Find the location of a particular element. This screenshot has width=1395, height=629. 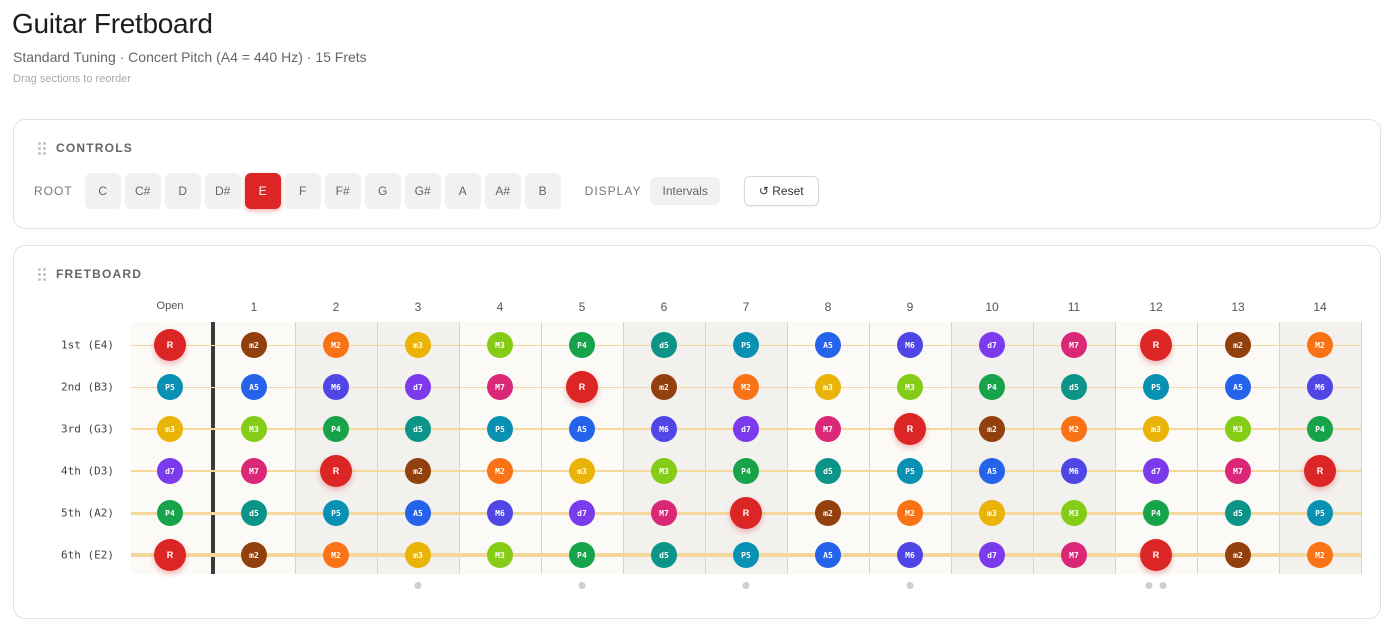

root-note-button: F is located at coordinates (302, 191).